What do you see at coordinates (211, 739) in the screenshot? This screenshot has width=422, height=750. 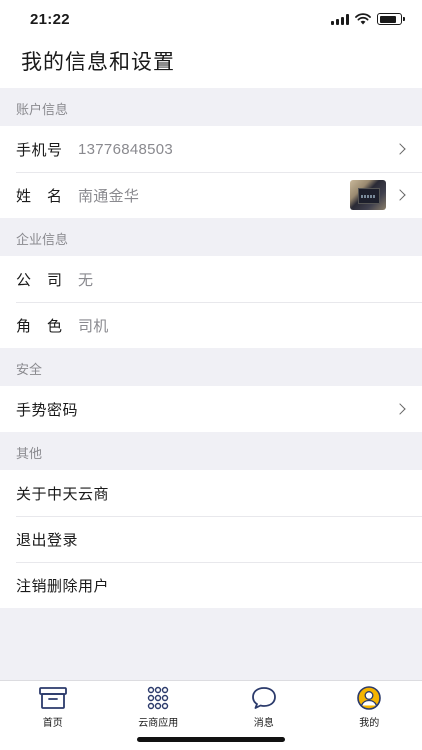 I see `home-indicator` at bounding box center [211, 739].